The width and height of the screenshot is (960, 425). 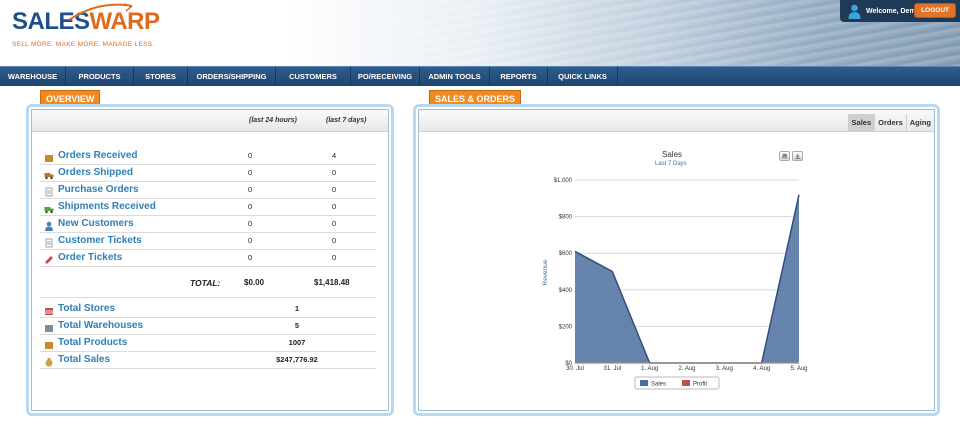 I want to click on series-area-sales, so click(x=687, y=278).